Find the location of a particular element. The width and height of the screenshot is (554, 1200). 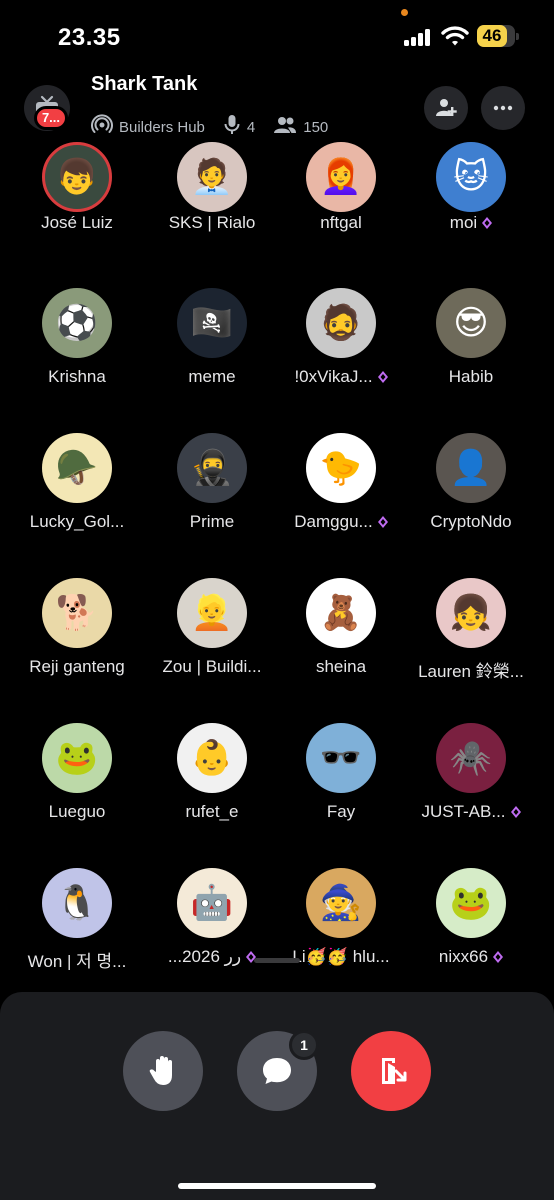

participant-tile: 🤖 ...ﺭﺭ 2026 is located at coordinates (212, 919).